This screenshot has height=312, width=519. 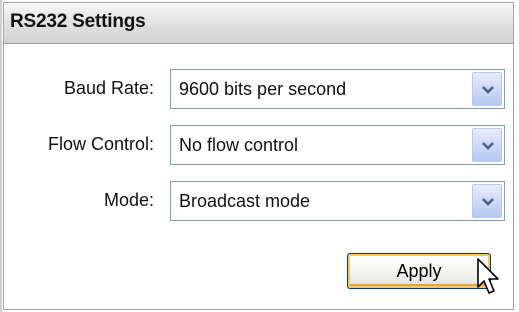 I want to click on flow-control-value: No flow control, so click(x=239, y=145).